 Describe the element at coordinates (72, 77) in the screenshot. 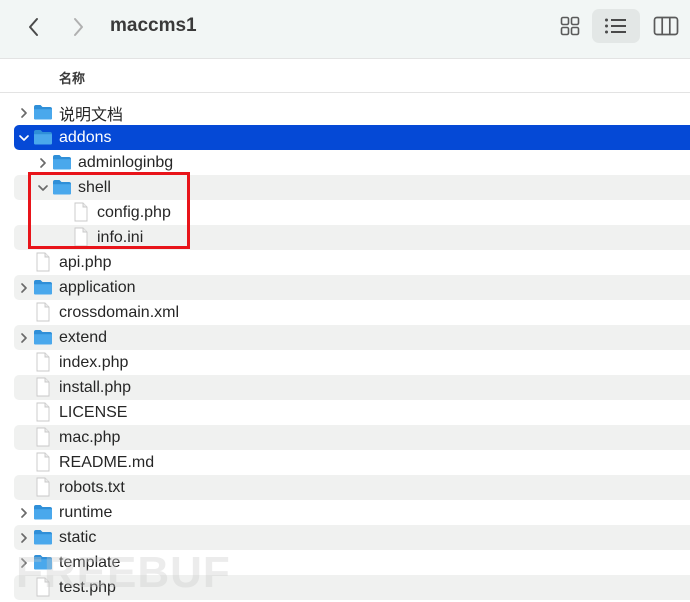

I see `name-column-header: 名称` at that location.